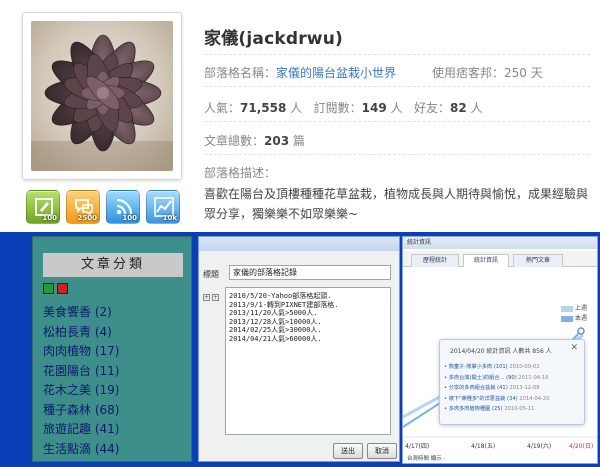  I want to click on item-date: 2011-04-16, so click(533, 377).